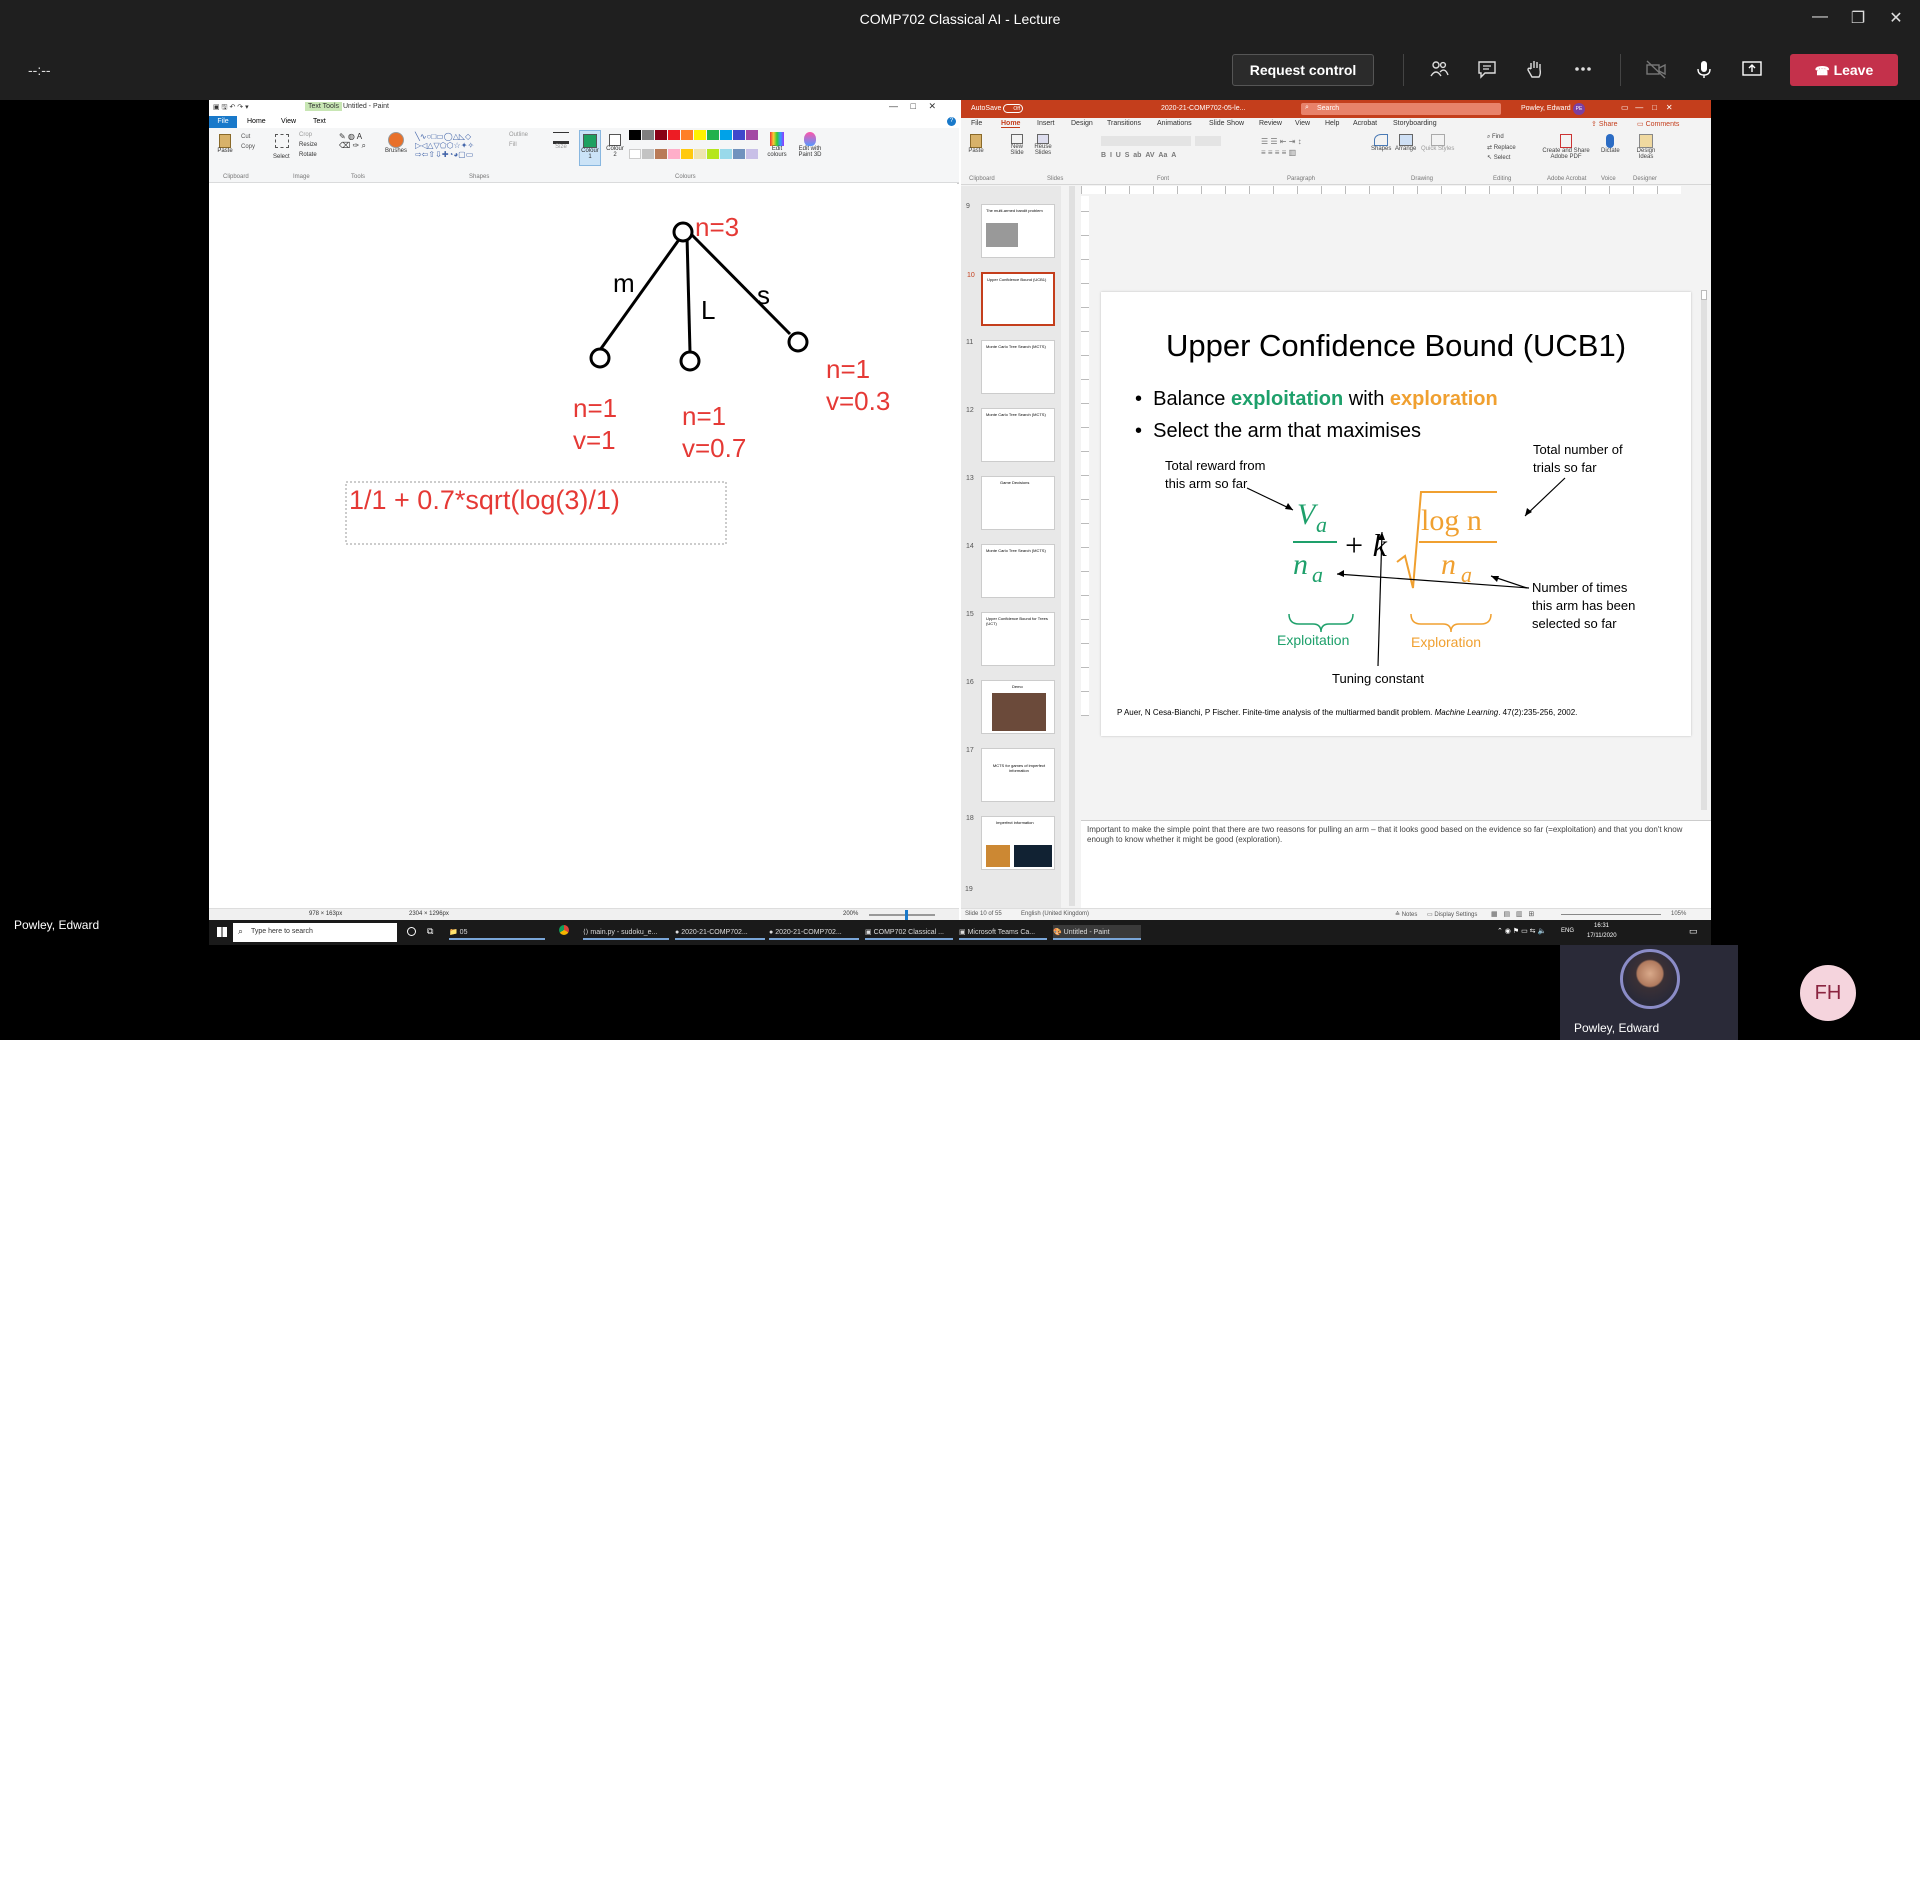 This screenshot has width=1920, height=1881. Describe the element at coordinates (1381, 143) in the screenshot. I see `shapes-button: Shapes` at that location.